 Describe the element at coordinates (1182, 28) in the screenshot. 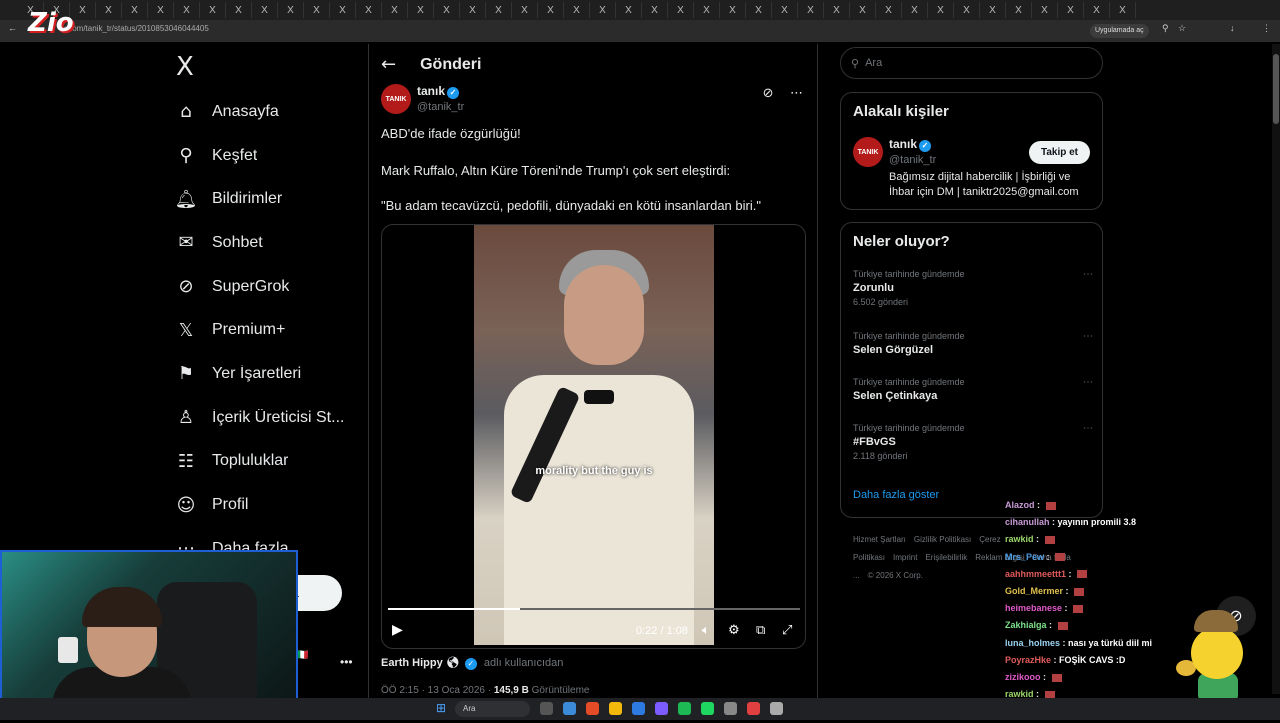

I see `star-icon: ☆` at that location.